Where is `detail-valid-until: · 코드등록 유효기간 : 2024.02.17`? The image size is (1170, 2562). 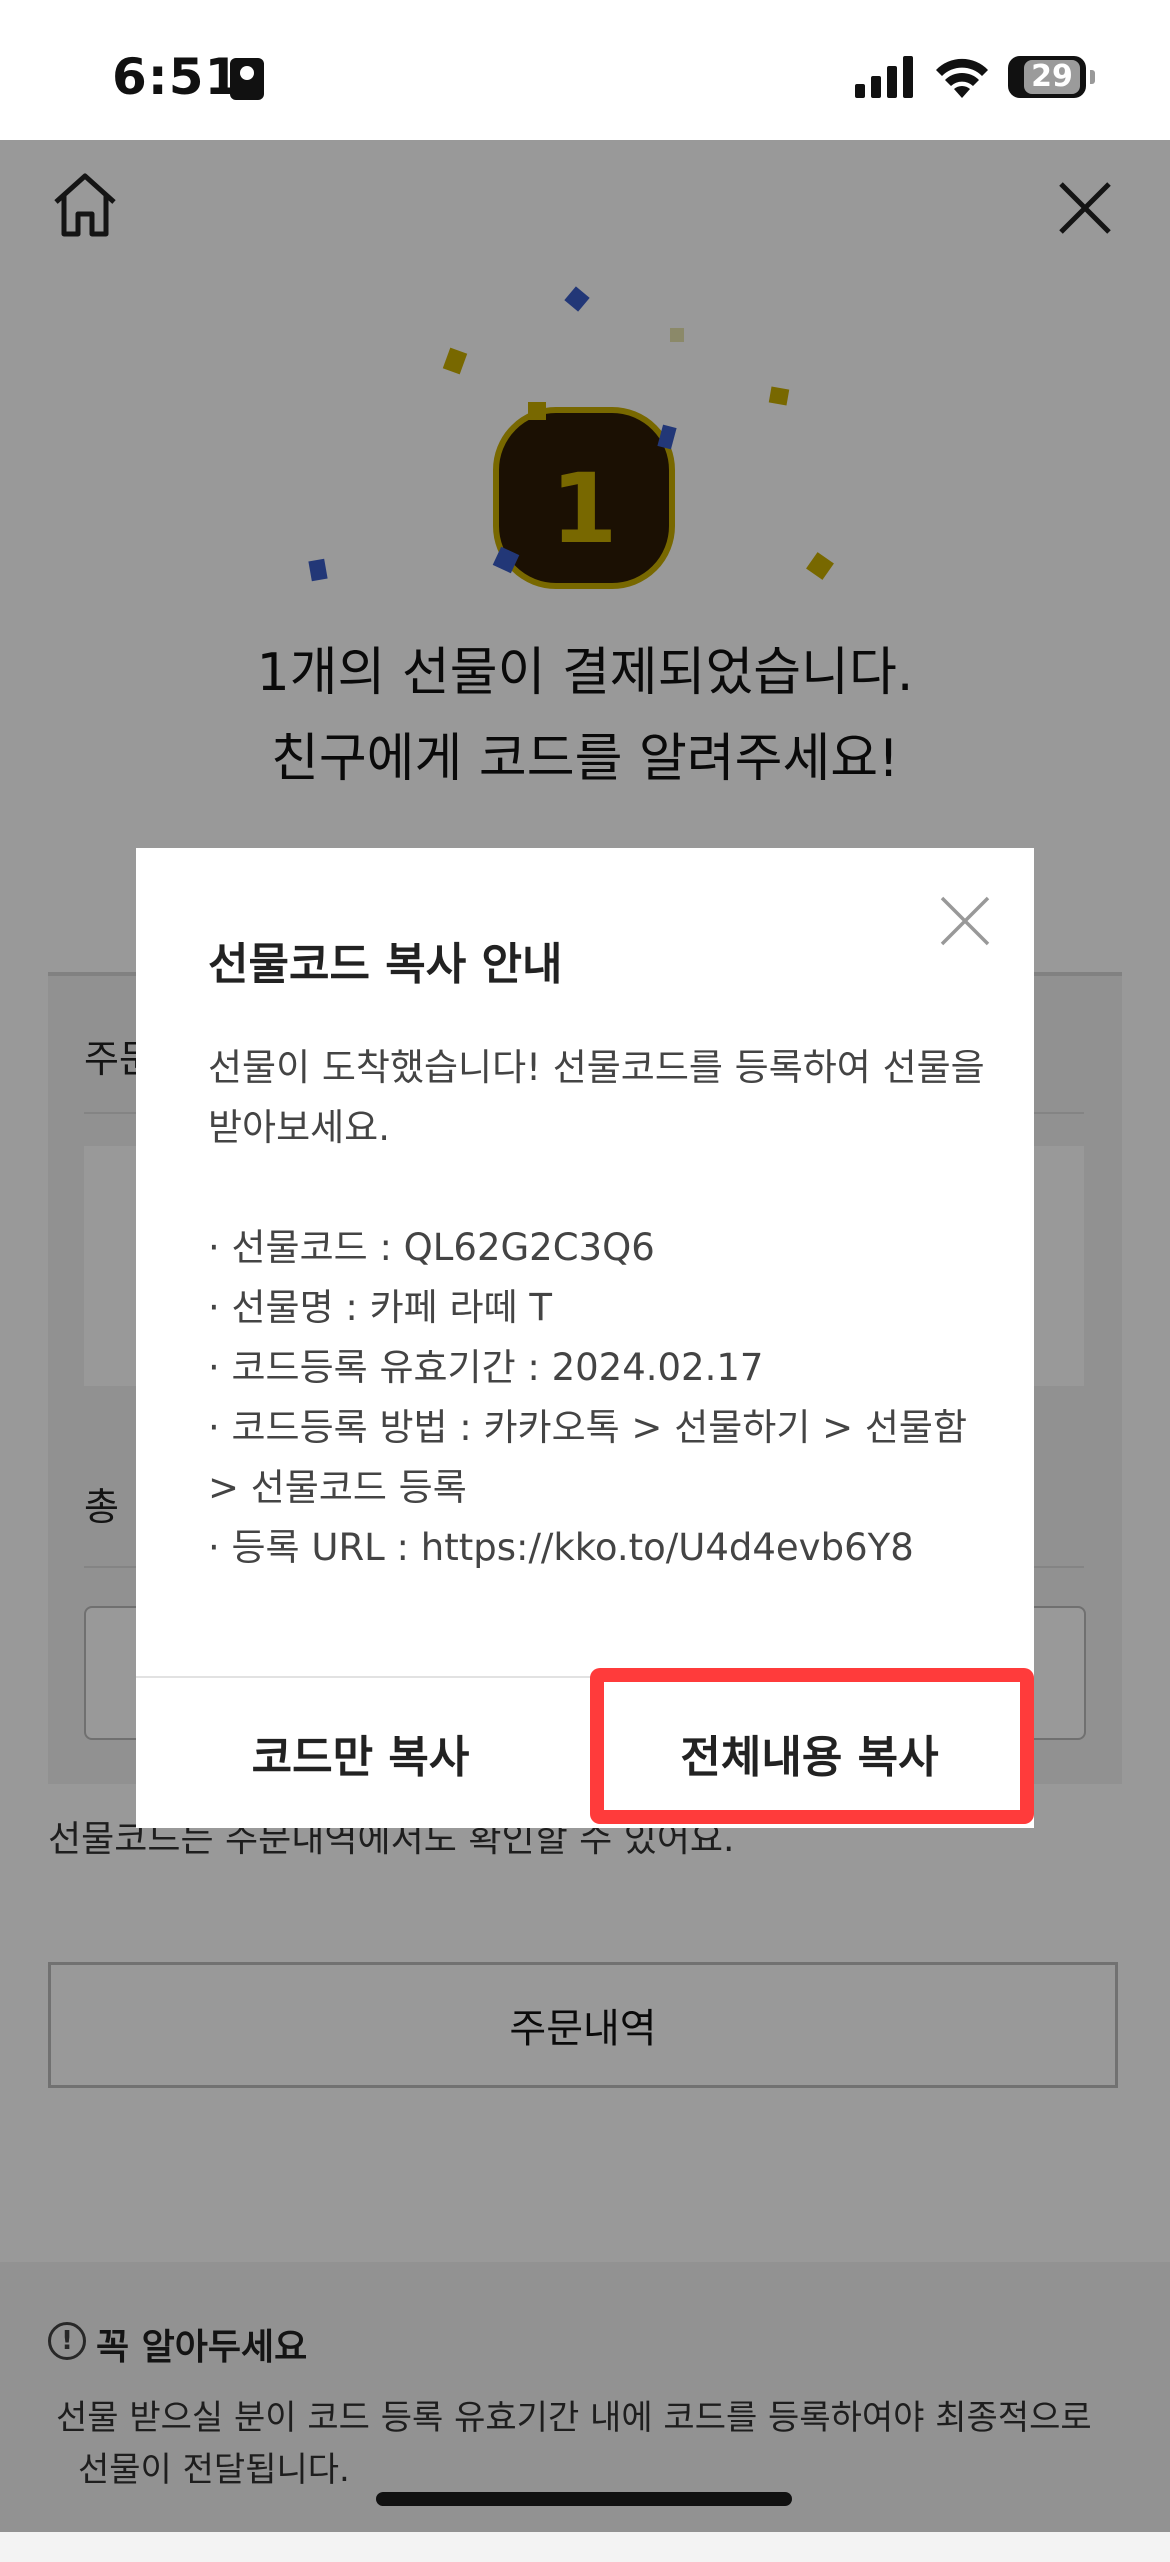 detail-valid-until: · 코드등록 유효기간 : 2024.02.17 is located at coordinates (486, 1367).